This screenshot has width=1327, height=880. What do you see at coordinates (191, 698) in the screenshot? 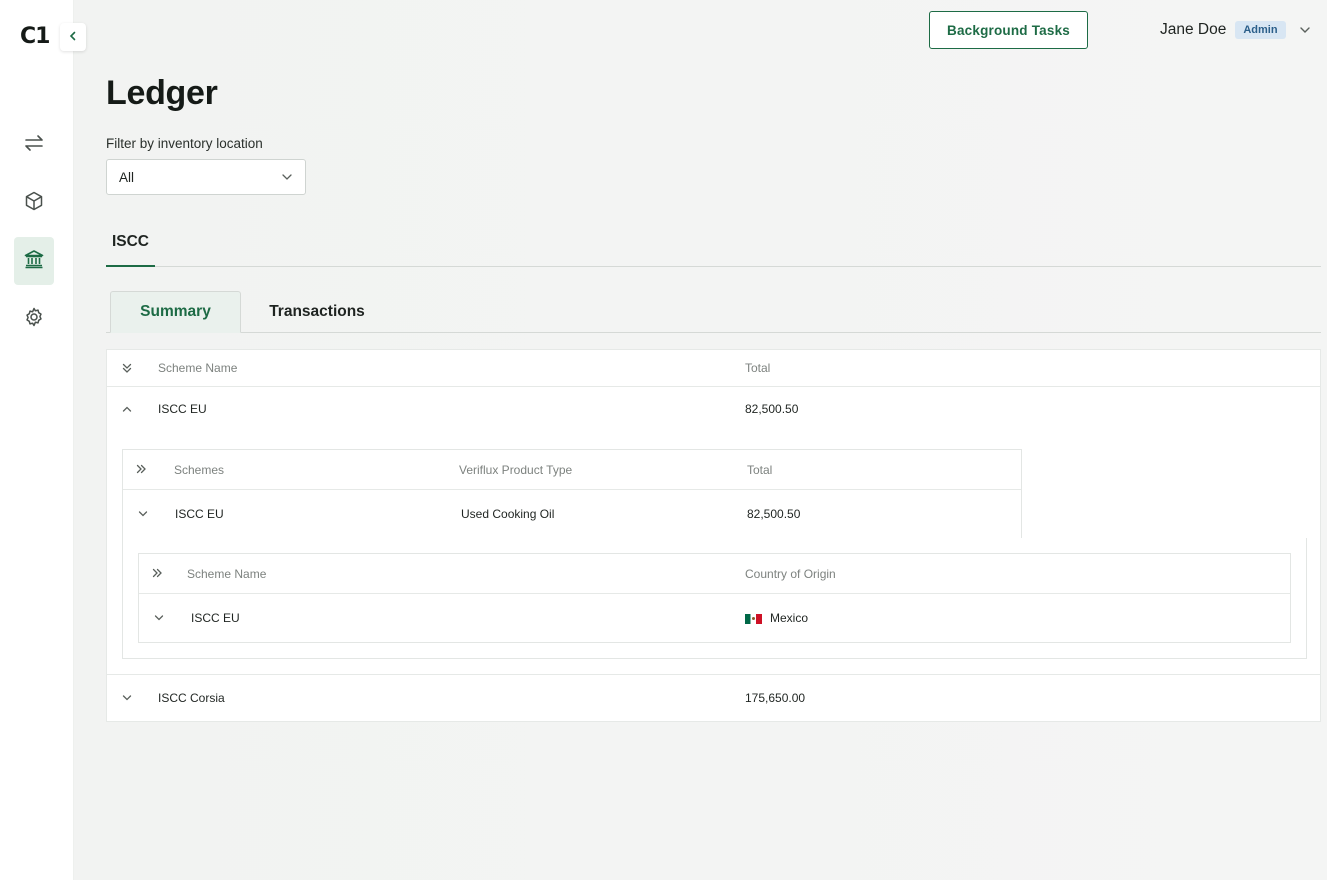
I see `scheme-name-cell: ISCC Corsia` at bounding box center [191, 698].